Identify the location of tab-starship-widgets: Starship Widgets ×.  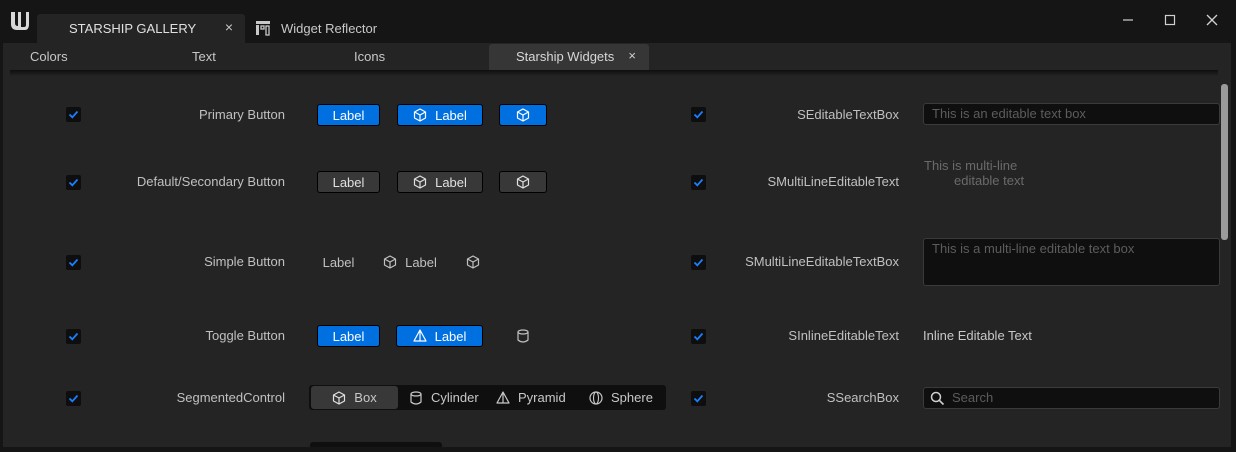
(569, 57).